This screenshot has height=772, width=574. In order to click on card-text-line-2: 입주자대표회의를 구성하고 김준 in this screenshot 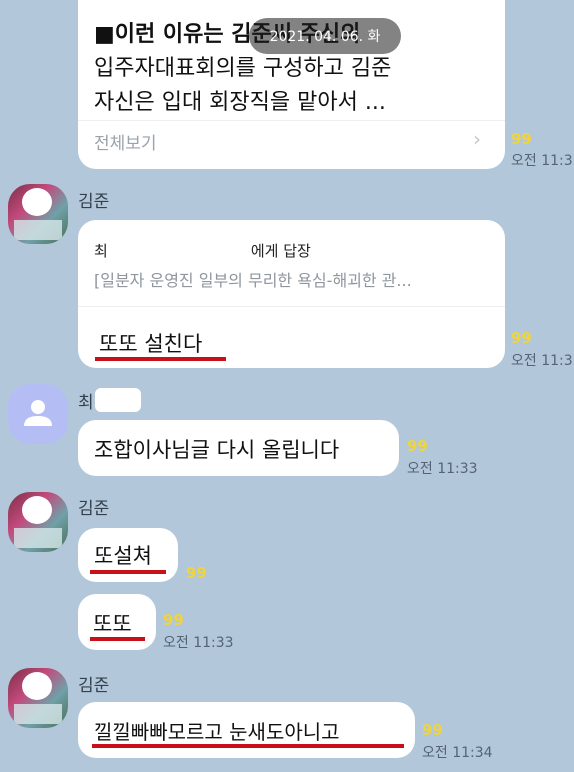, I will do `click(243, 68)`.